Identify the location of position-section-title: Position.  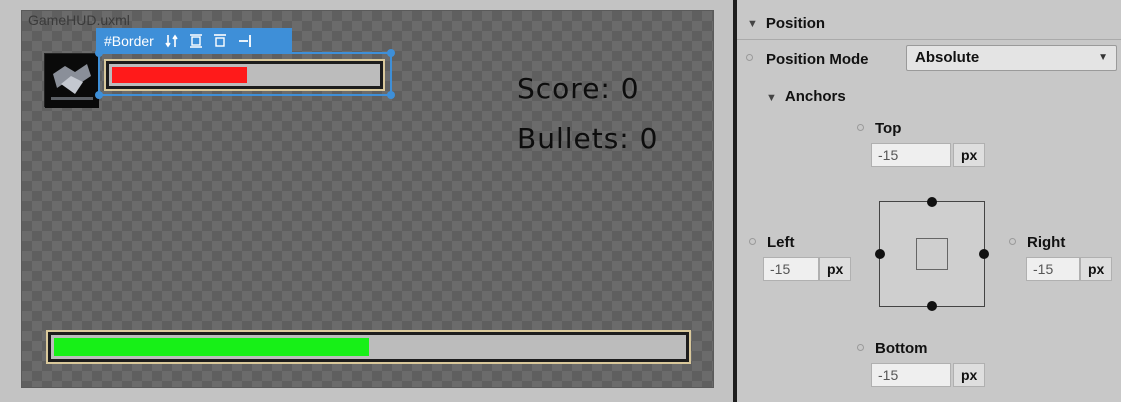
(795, 23).